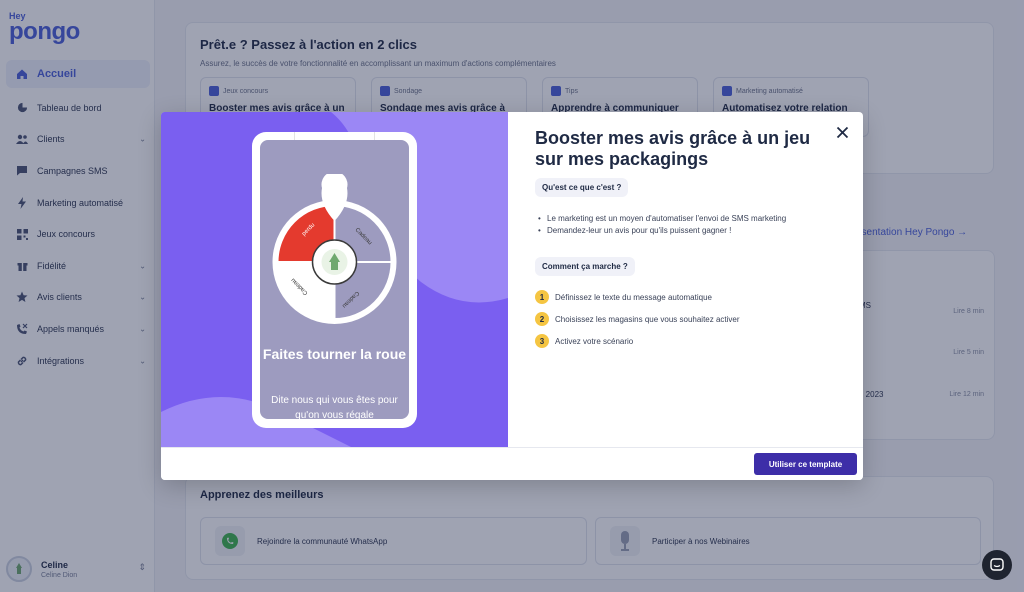  Describe the element at coordinates (542, 341) in the screenshot. I see `step-number: 3` at that location.